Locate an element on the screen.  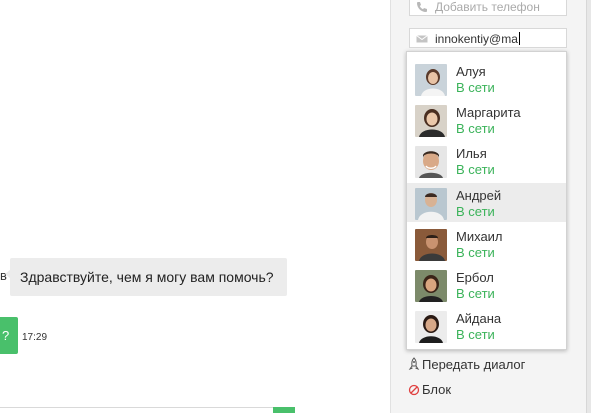
operator-name: Андрей is located at coordinates (479, 195).